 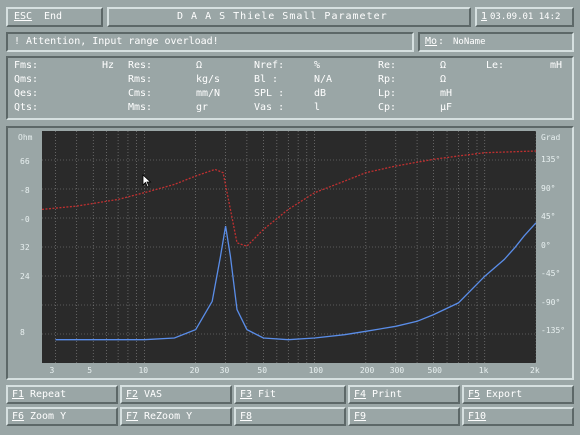 I want to click on param-label: Cms:, so click(x=140, y=93).